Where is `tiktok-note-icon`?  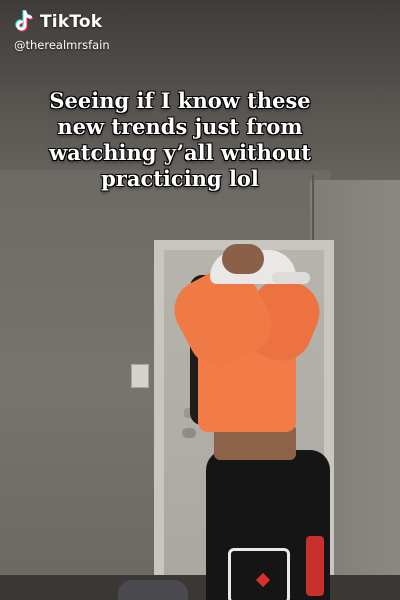 tiktok-note-icon is located at coordinates (24, 22).